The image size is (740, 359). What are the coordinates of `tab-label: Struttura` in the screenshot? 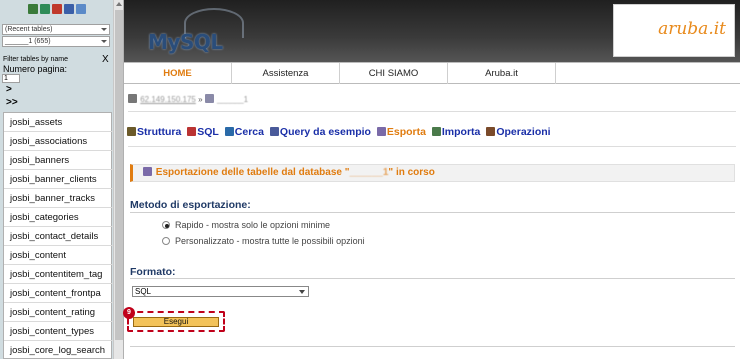 It's located at (159, 132).